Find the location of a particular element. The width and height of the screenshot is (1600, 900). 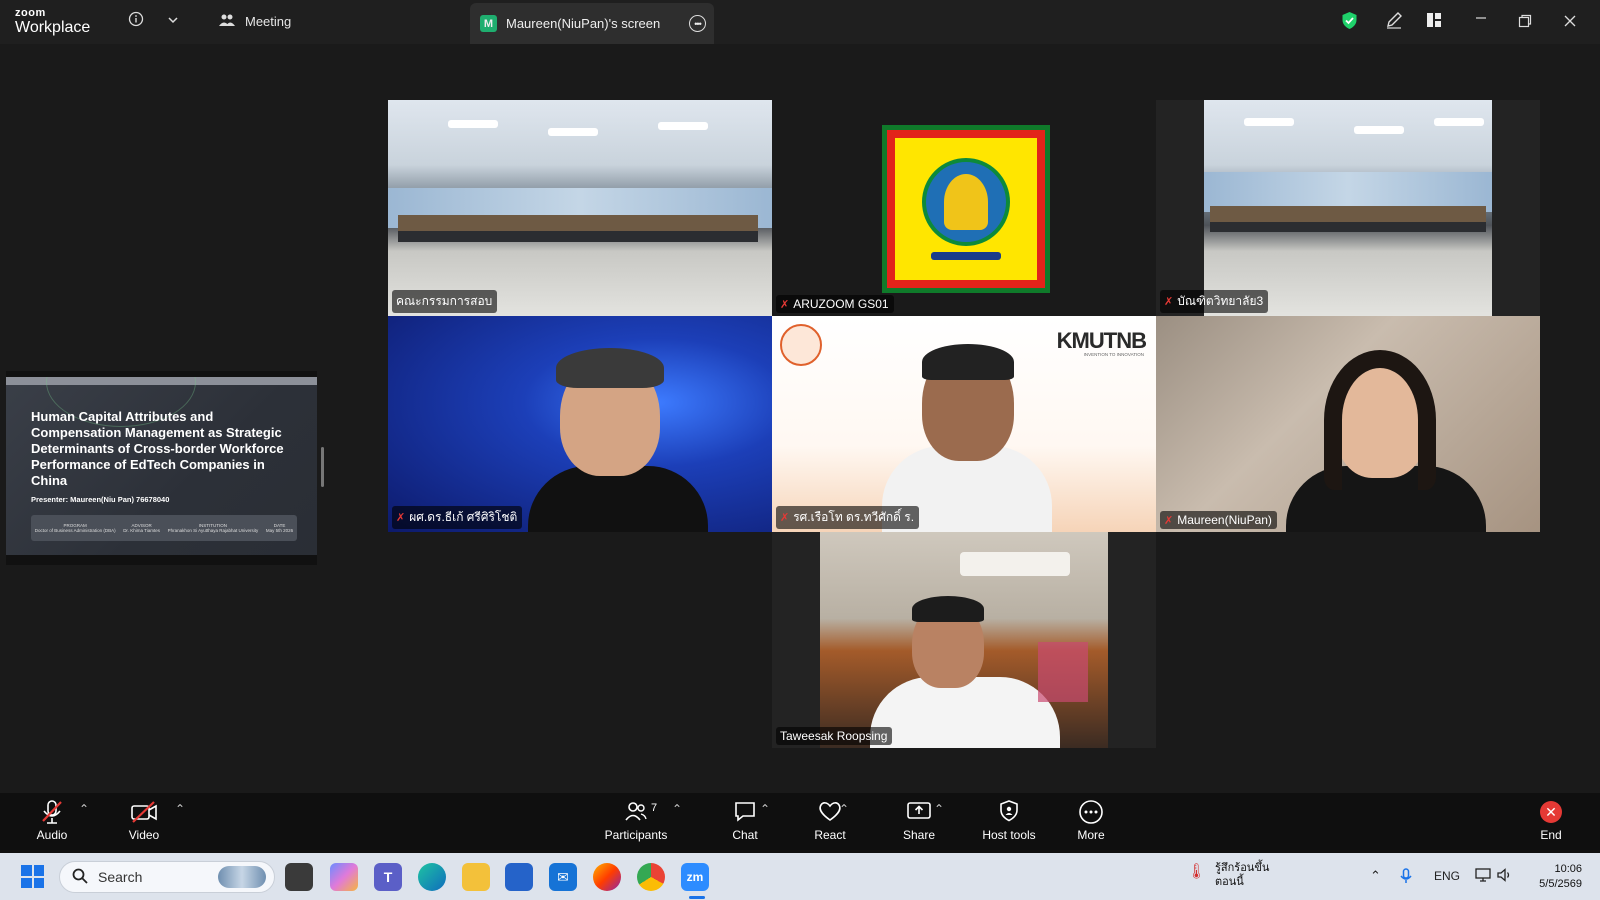

minimize-icon is located at coordinates (1481, 20).